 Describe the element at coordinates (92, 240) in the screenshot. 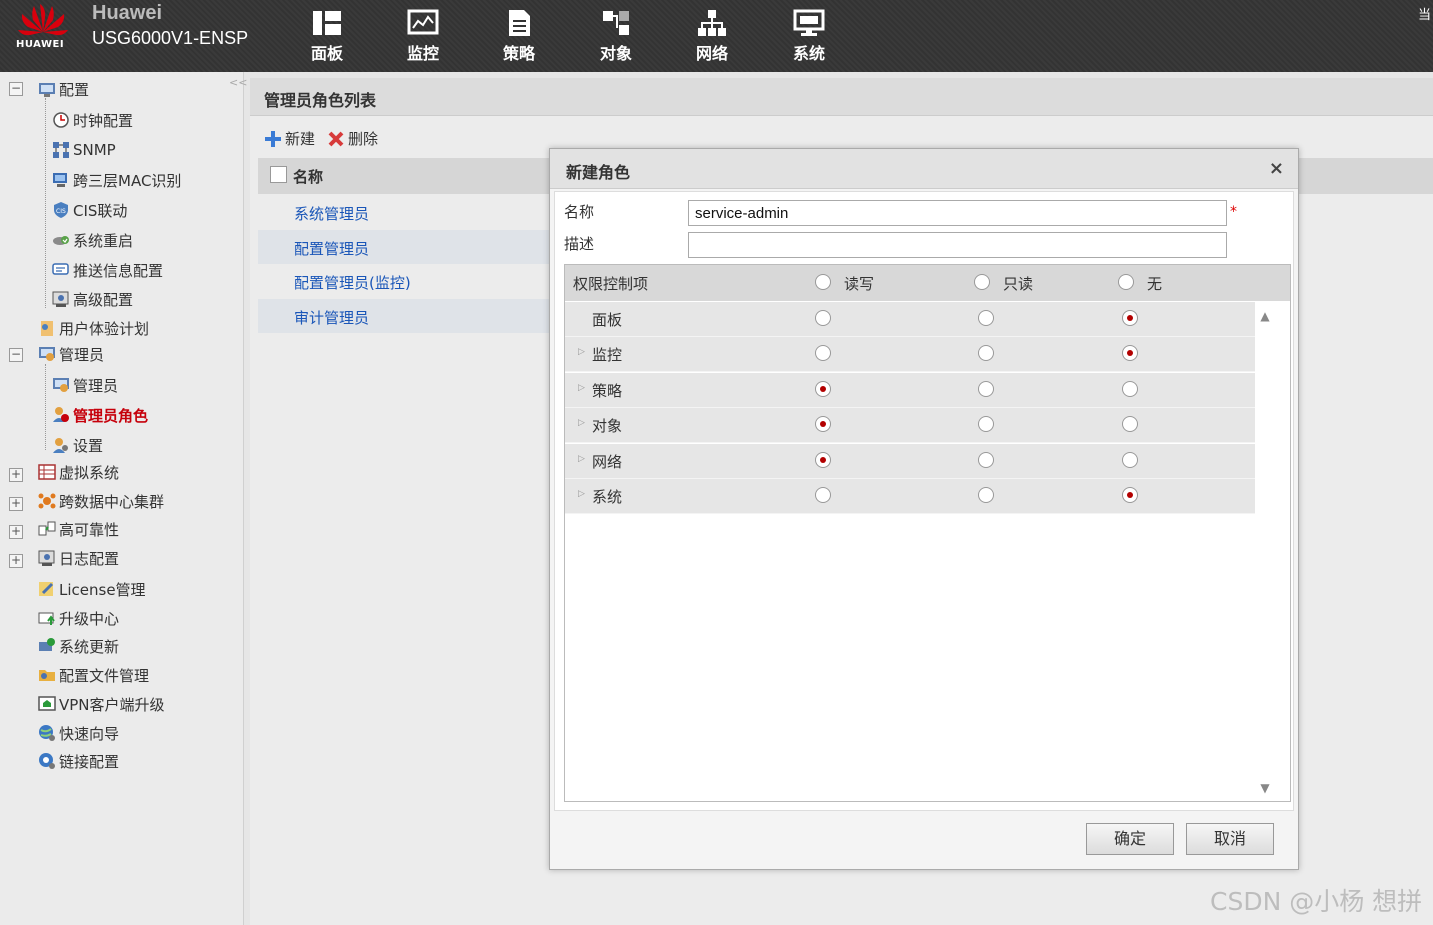

I see `sidebar-item-reboot: 系统重启` at that location.